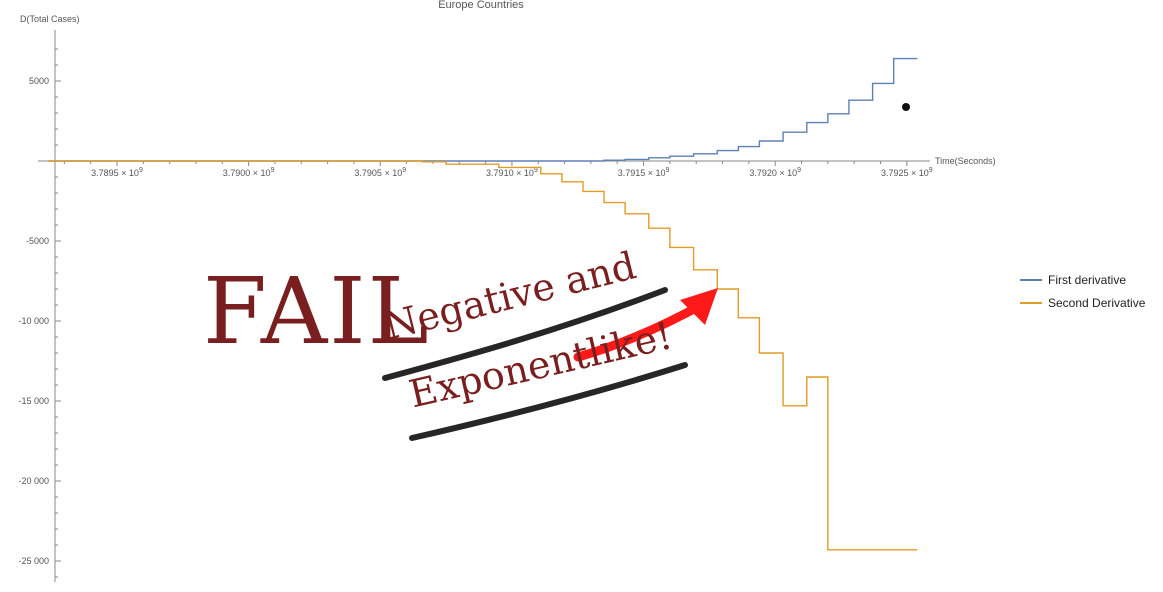  I want to click on x-tick-label: 3.7920 × 109, so click(775, 172).